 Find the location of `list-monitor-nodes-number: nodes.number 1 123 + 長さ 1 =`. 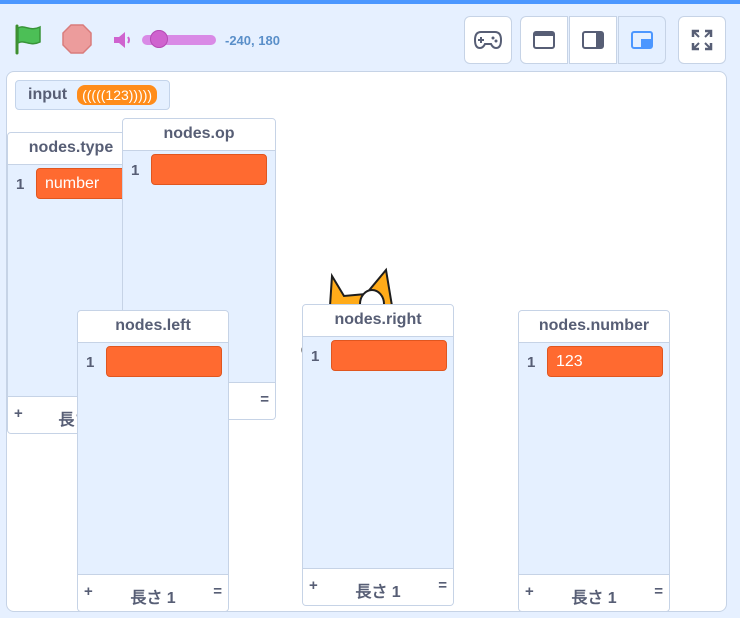

list-monitor-nodes-number: nodes.number 1 123 + 長さ 1 = is located at coordinates (594, 460).